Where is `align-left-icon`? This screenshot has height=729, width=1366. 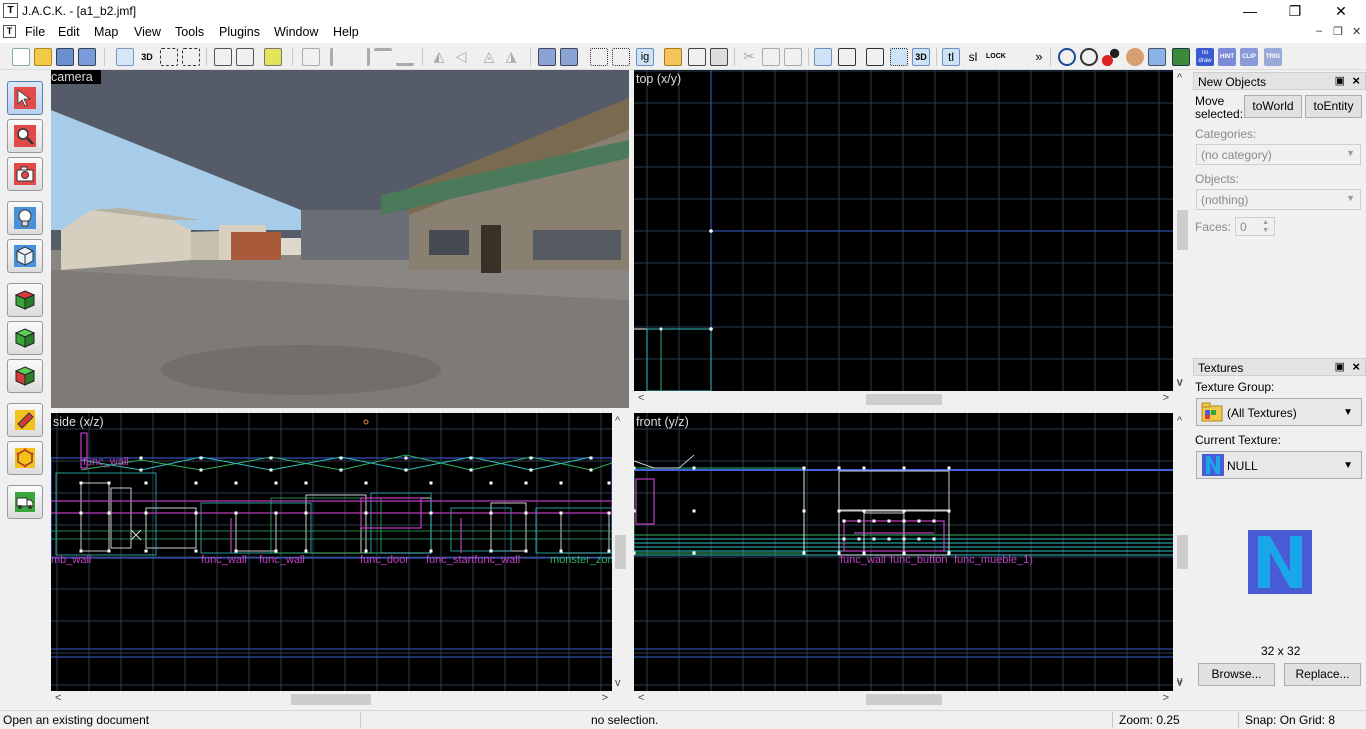
align-left-icon is located at coordinates (339, 57).